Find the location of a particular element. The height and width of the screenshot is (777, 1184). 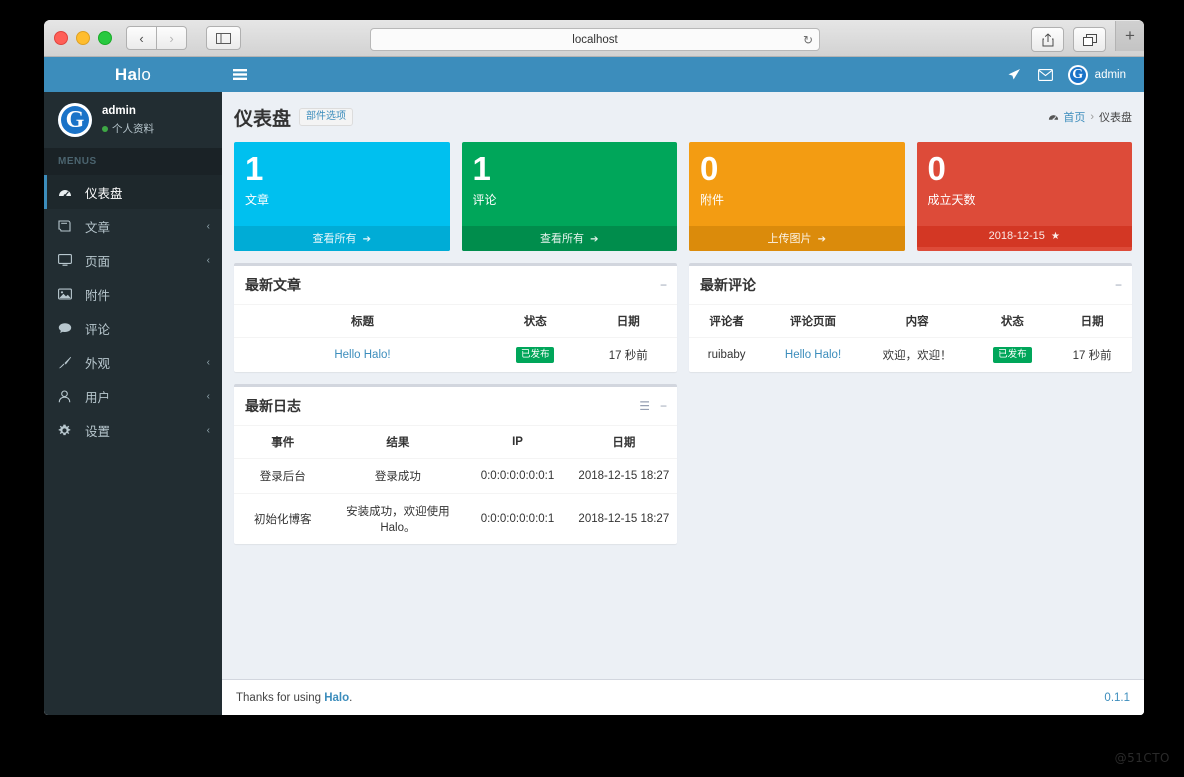

log-result-cell: 登录成功 is located at coordinates (398, 476).